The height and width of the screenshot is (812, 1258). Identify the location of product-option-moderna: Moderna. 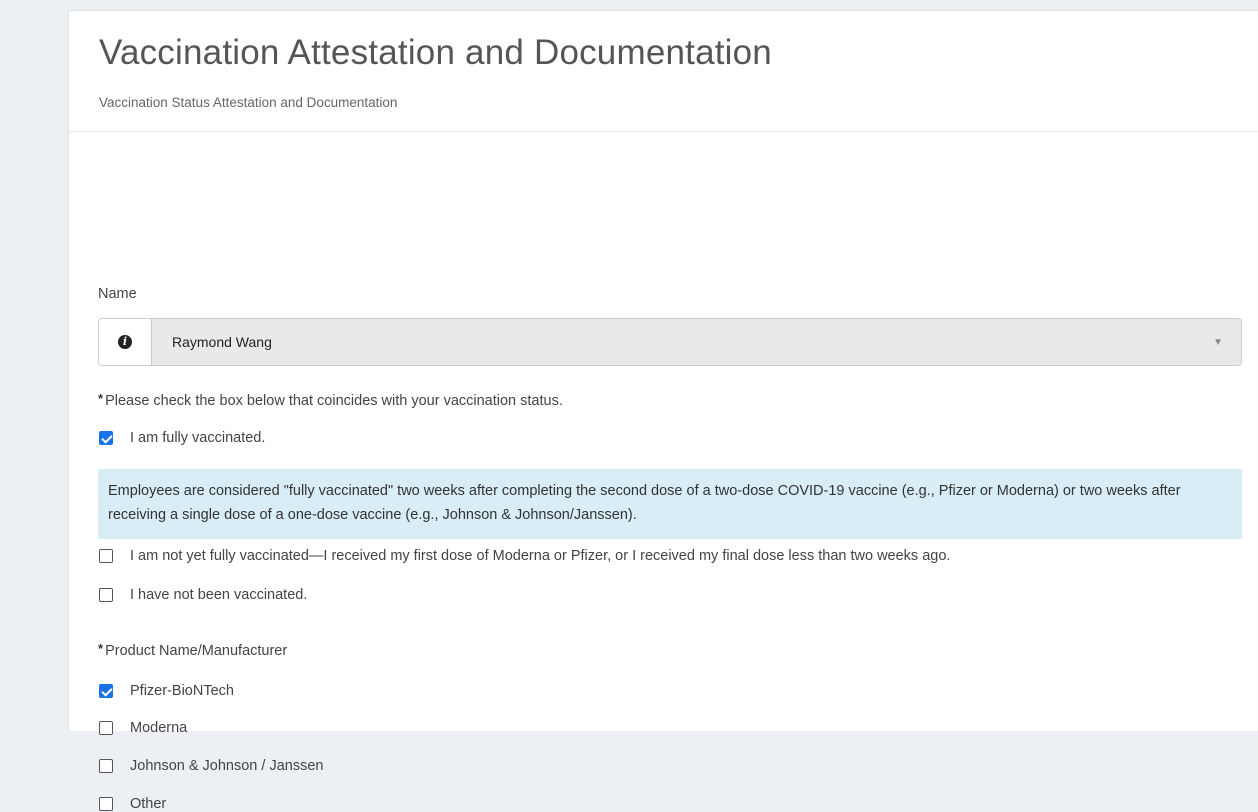
(143, 728).